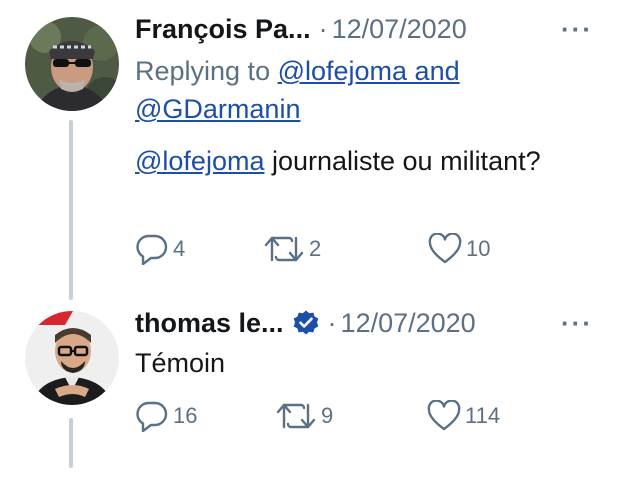 The height and width of the screenshot is (477, 623). I want to click on like-button: 10, so click(459, 249).